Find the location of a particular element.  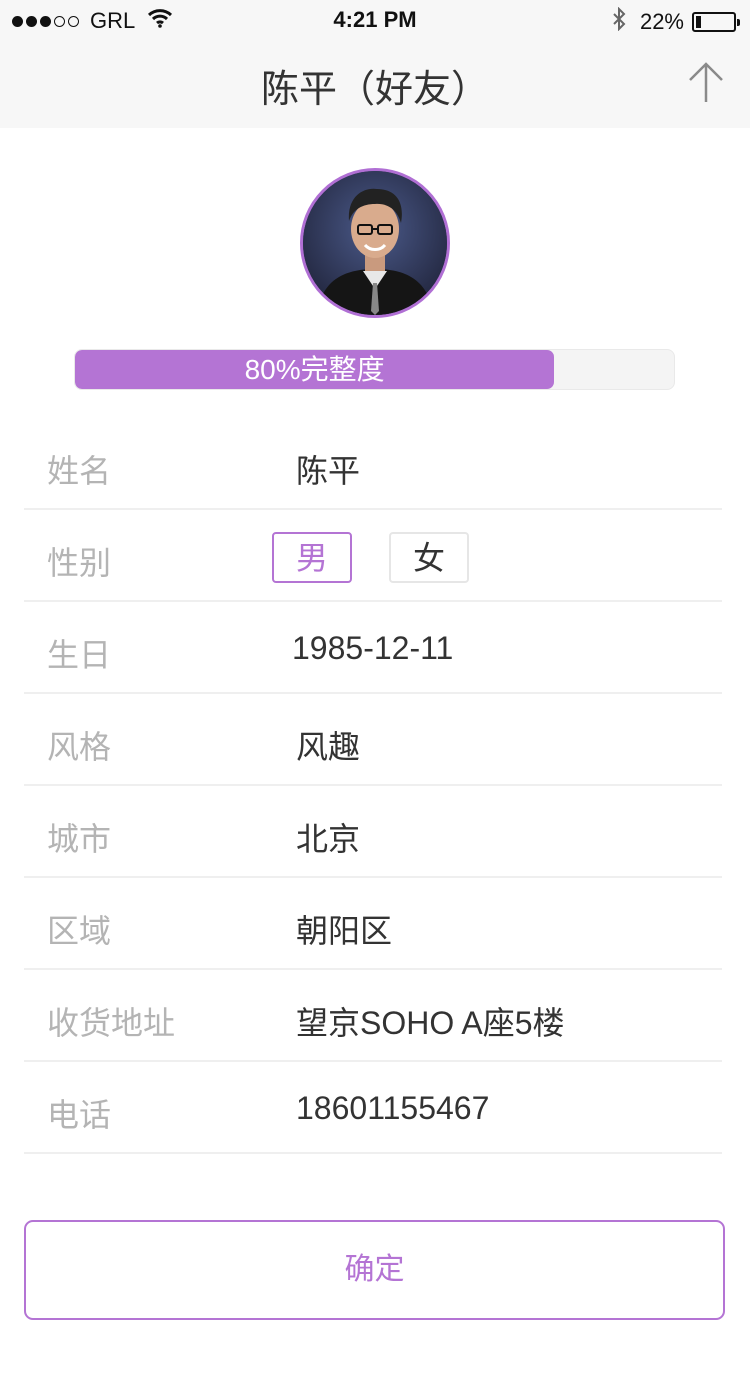

form-row-name: 姓名 陈平 is located at coordinates (373, 464).